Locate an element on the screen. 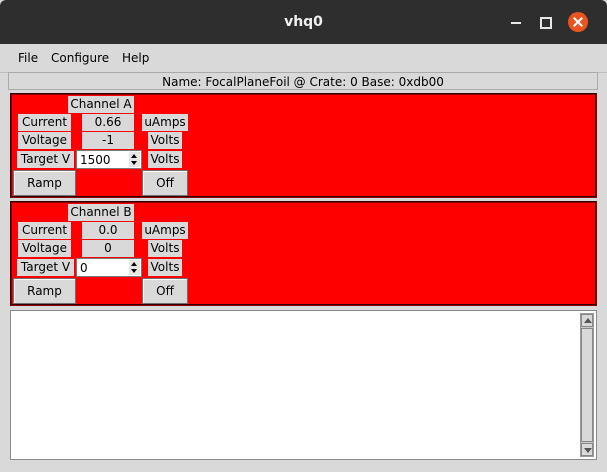 The height and width of the screenshot is (472, 607). scroll-thumb is located at coordinates (587, 385).